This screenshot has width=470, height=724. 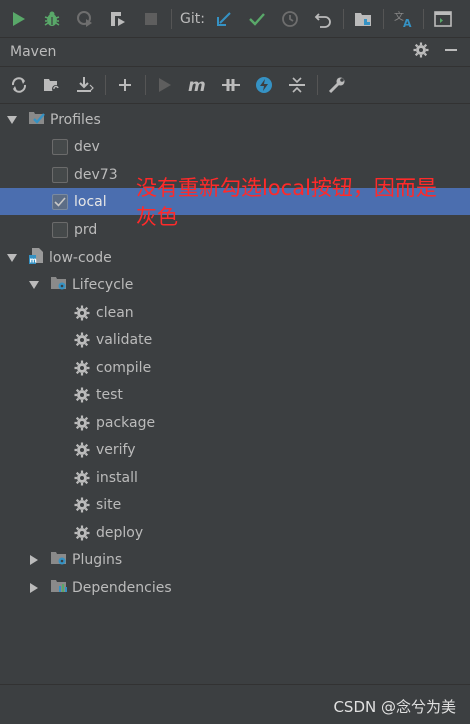 What do you see at coordinates (394, 707) in the screenshot?
I see `watermark-text: CSDN @念兮为美` at bounding box center [394, 707].